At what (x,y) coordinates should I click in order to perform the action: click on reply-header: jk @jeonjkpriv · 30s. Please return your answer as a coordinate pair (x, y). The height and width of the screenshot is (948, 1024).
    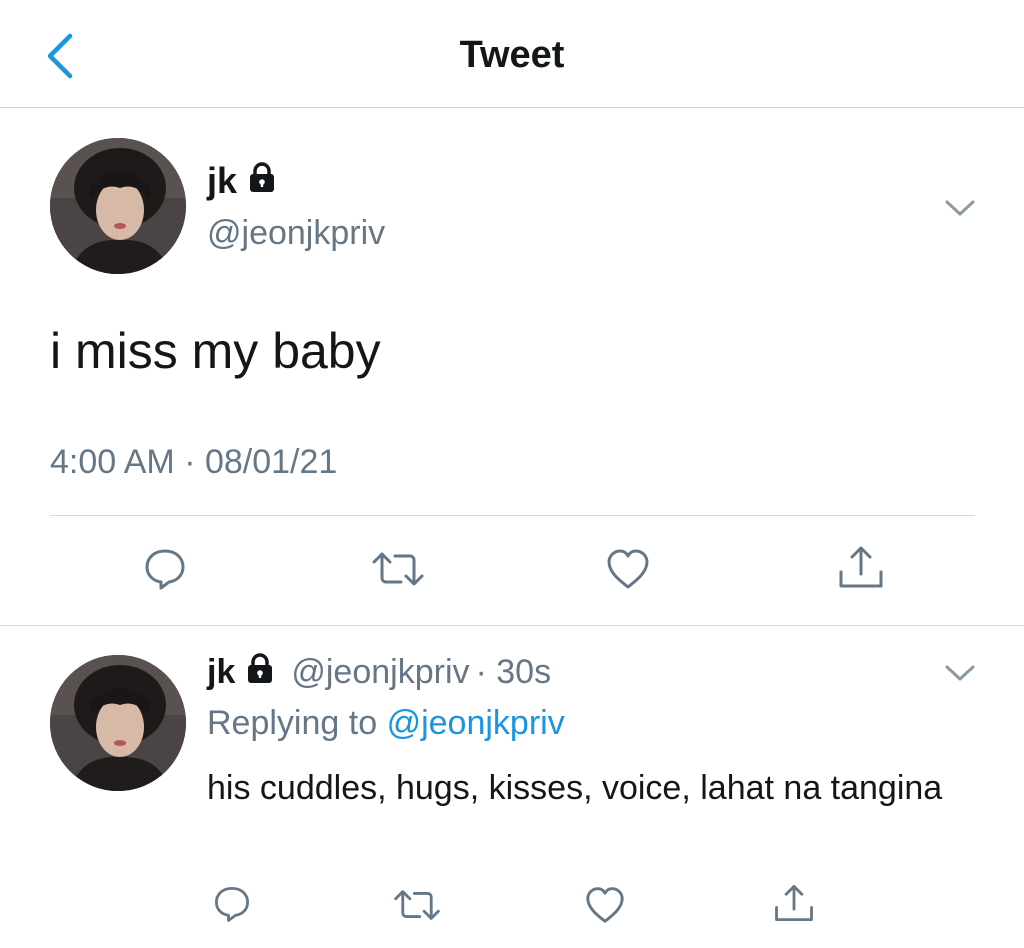
    Looking at the image, I should click on (379, 672).